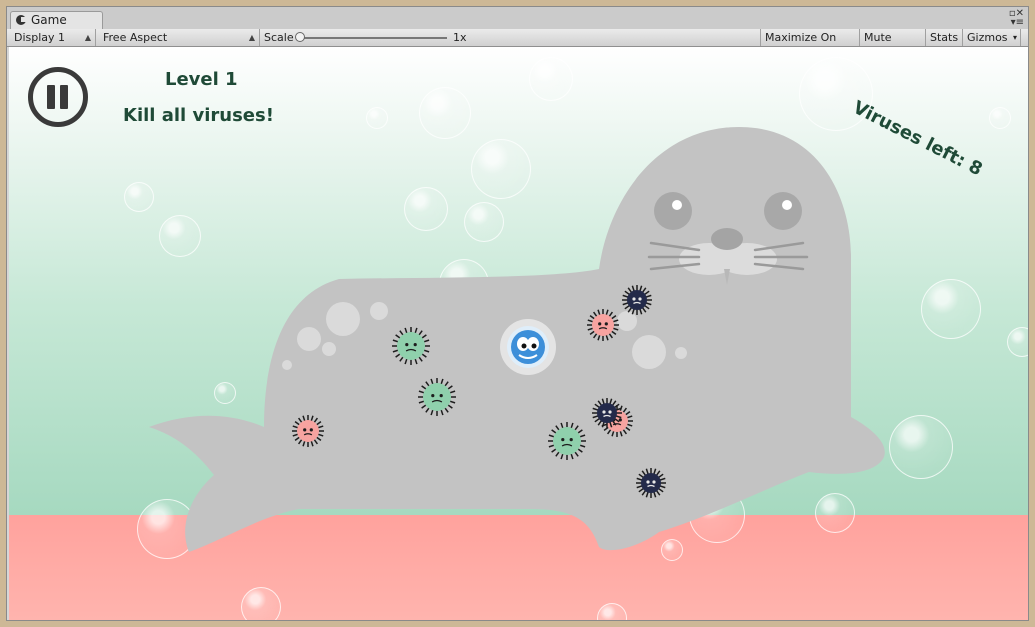 This screenshot has height=627, width=1035. What do you see at coordinates (1017, 22) in the screenshot?
I see `menu-icon: ▾≡` at bounding box center [1017, 22].